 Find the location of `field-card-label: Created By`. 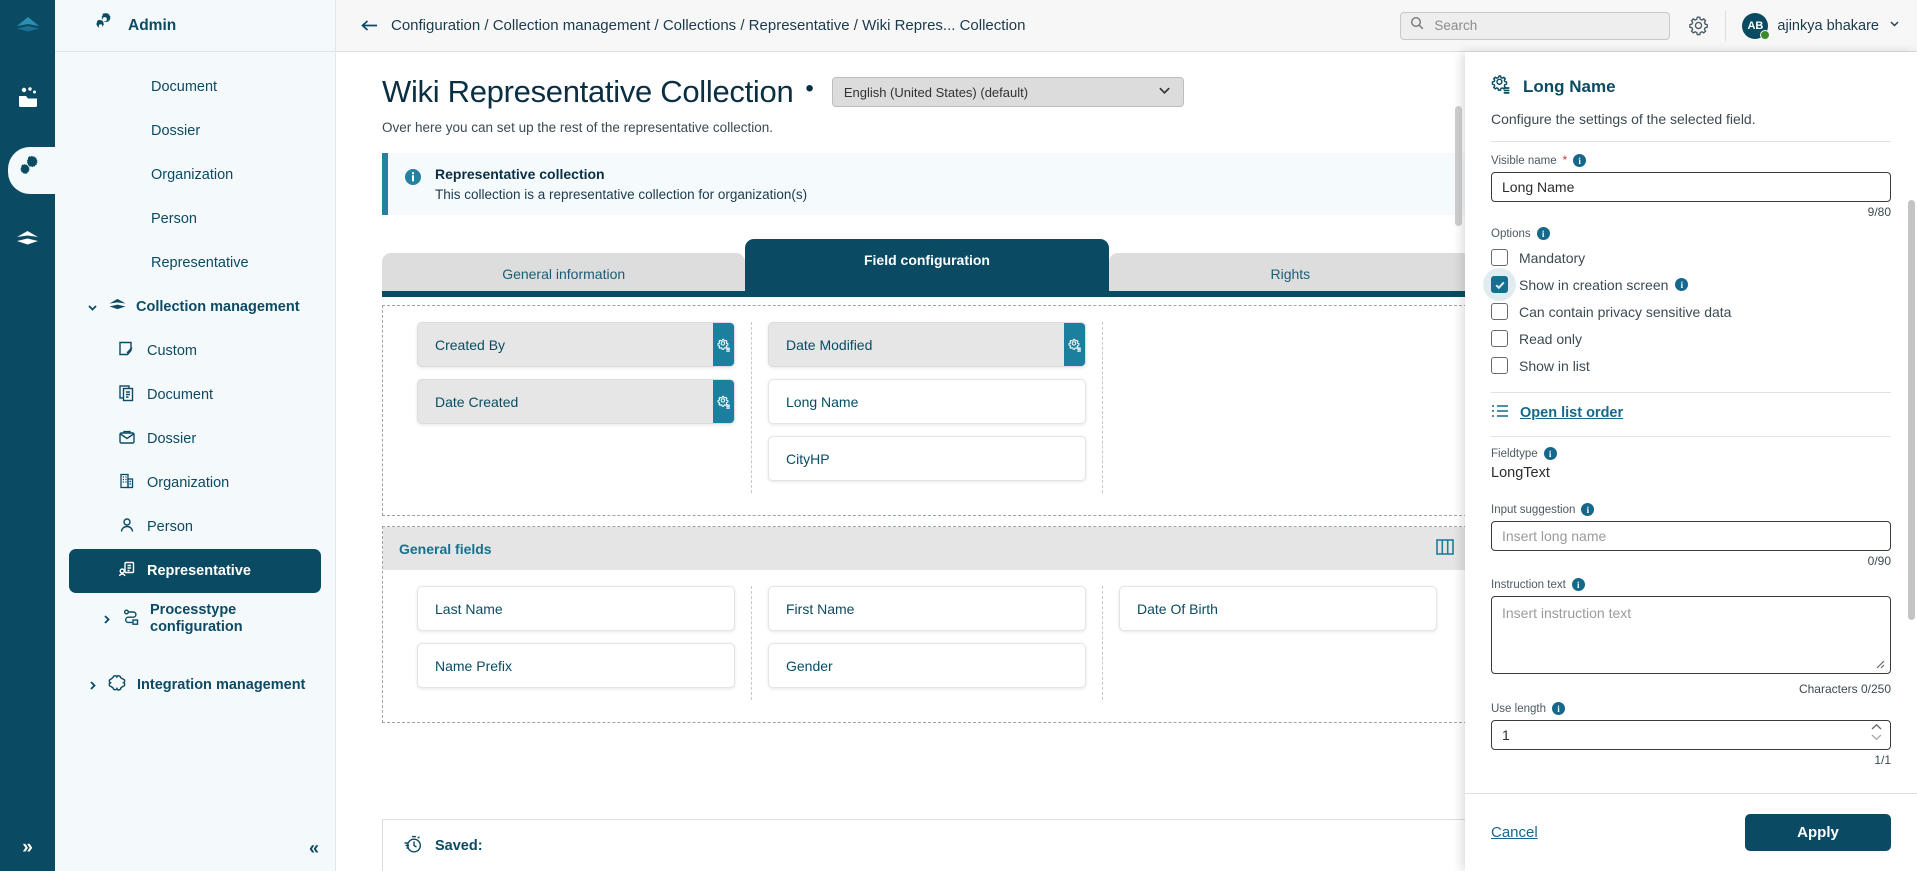

field-card-label: Created By is located at coordinates (470, 344).